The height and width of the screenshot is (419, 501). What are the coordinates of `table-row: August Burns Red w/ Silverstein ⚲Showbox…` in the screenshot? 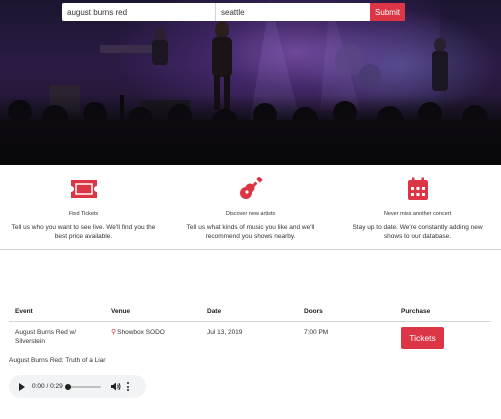 It's located at (250, 339).